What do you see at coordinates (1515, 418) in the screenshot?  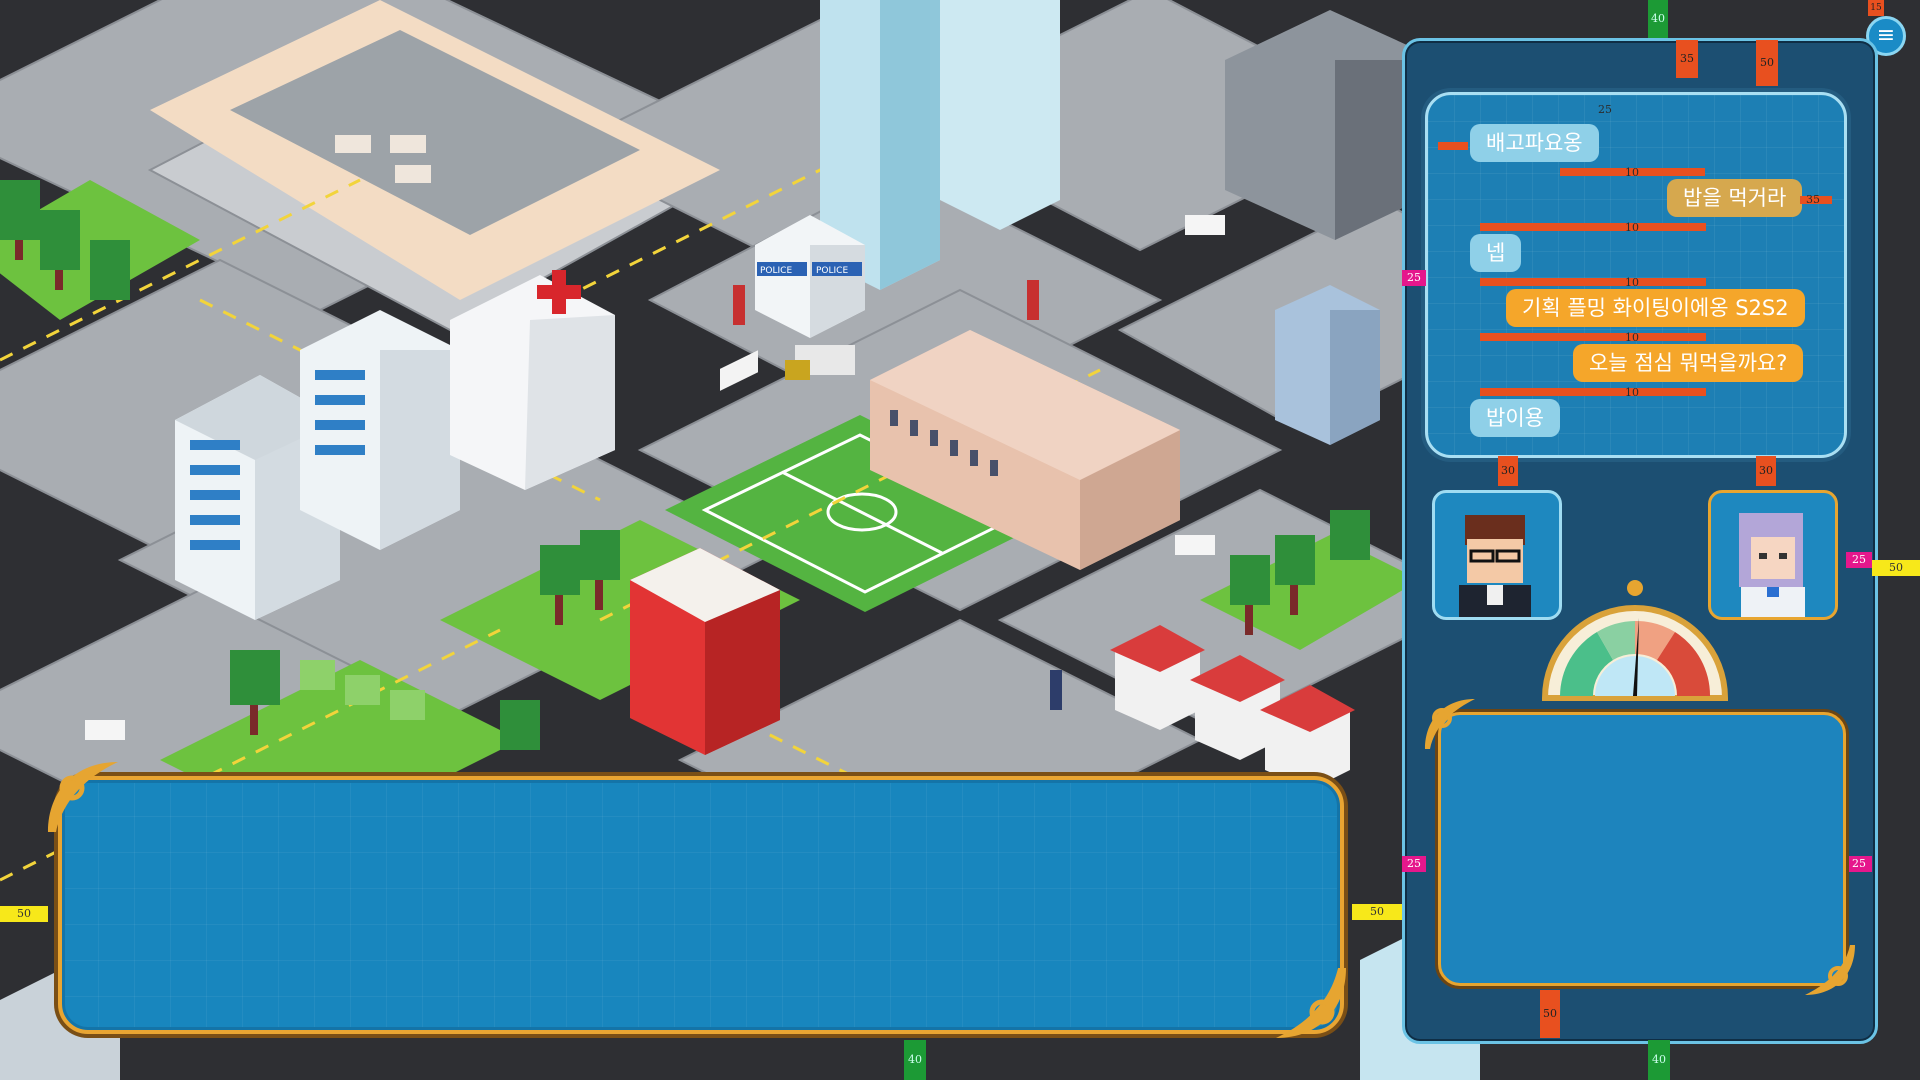 I see `chat-message-6: 밥이용` at bounding box center [1515, 418].